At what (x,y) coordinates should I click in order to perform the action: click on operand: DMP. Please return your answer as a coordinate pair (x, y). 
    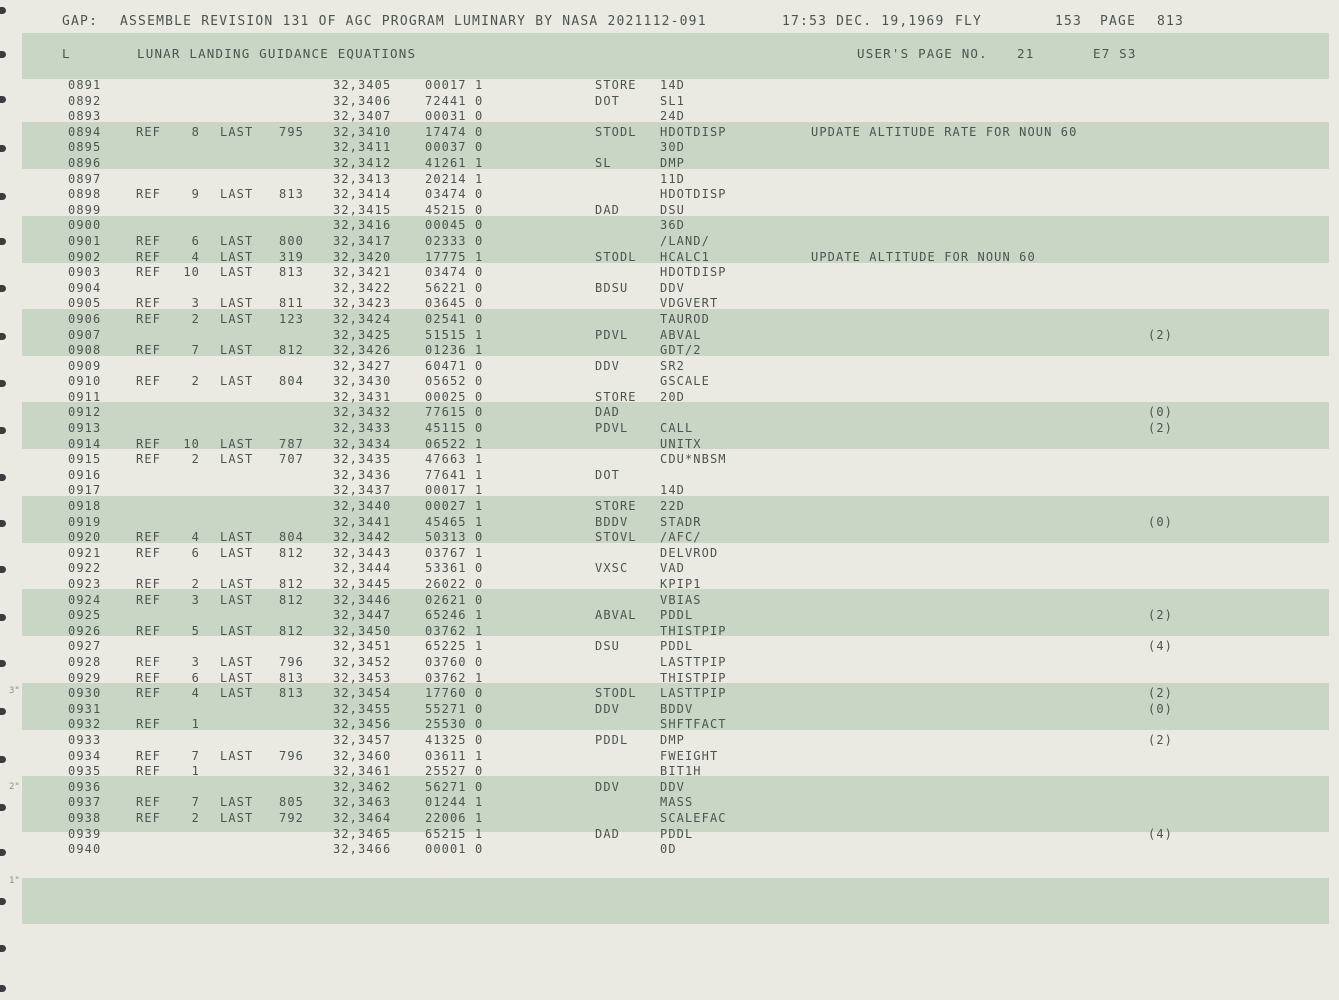
    Looking at the image, I should click on (672, 162).